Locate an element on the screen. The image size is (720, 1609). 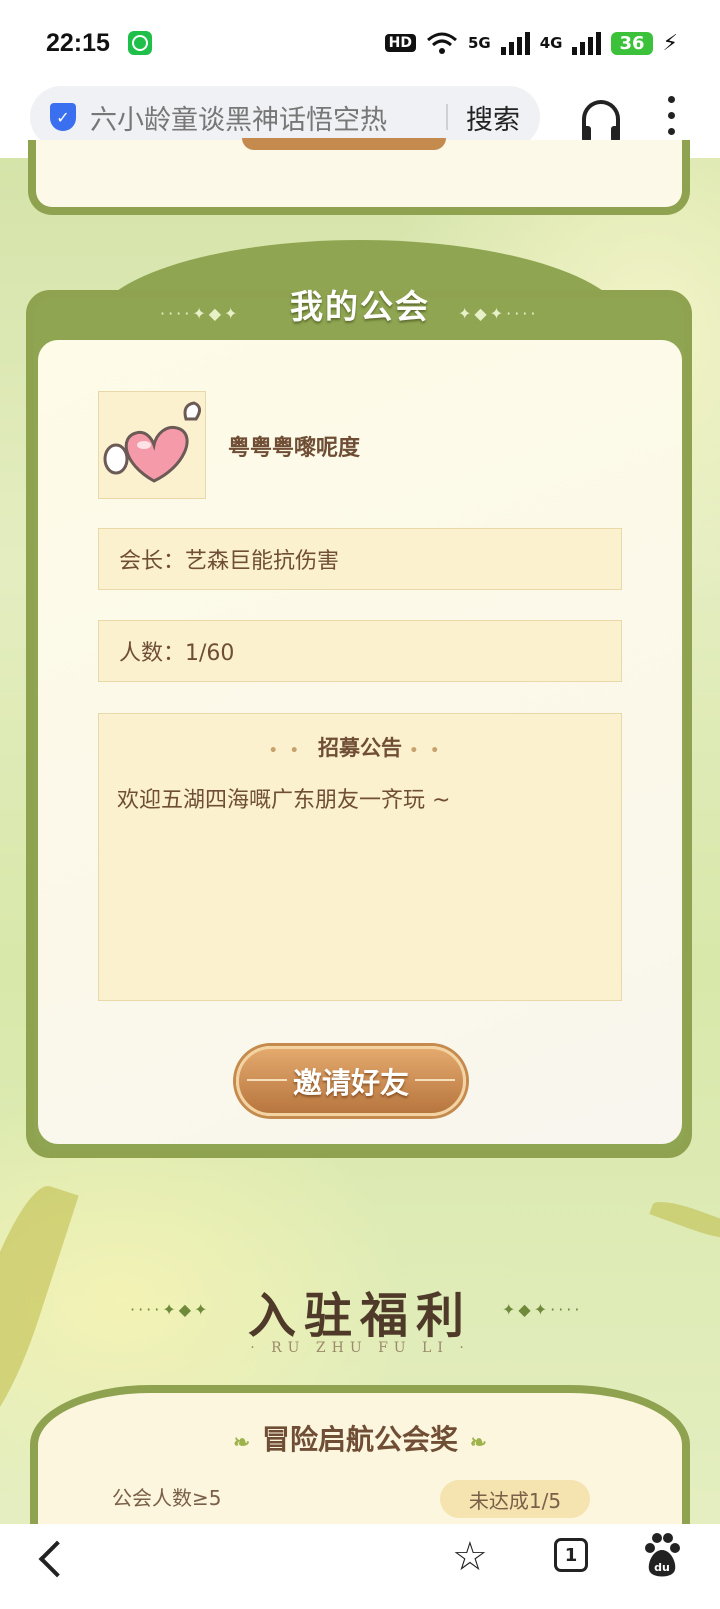
reward-status-badge: 未达成1/5 is located at coordinates (515, 1499).